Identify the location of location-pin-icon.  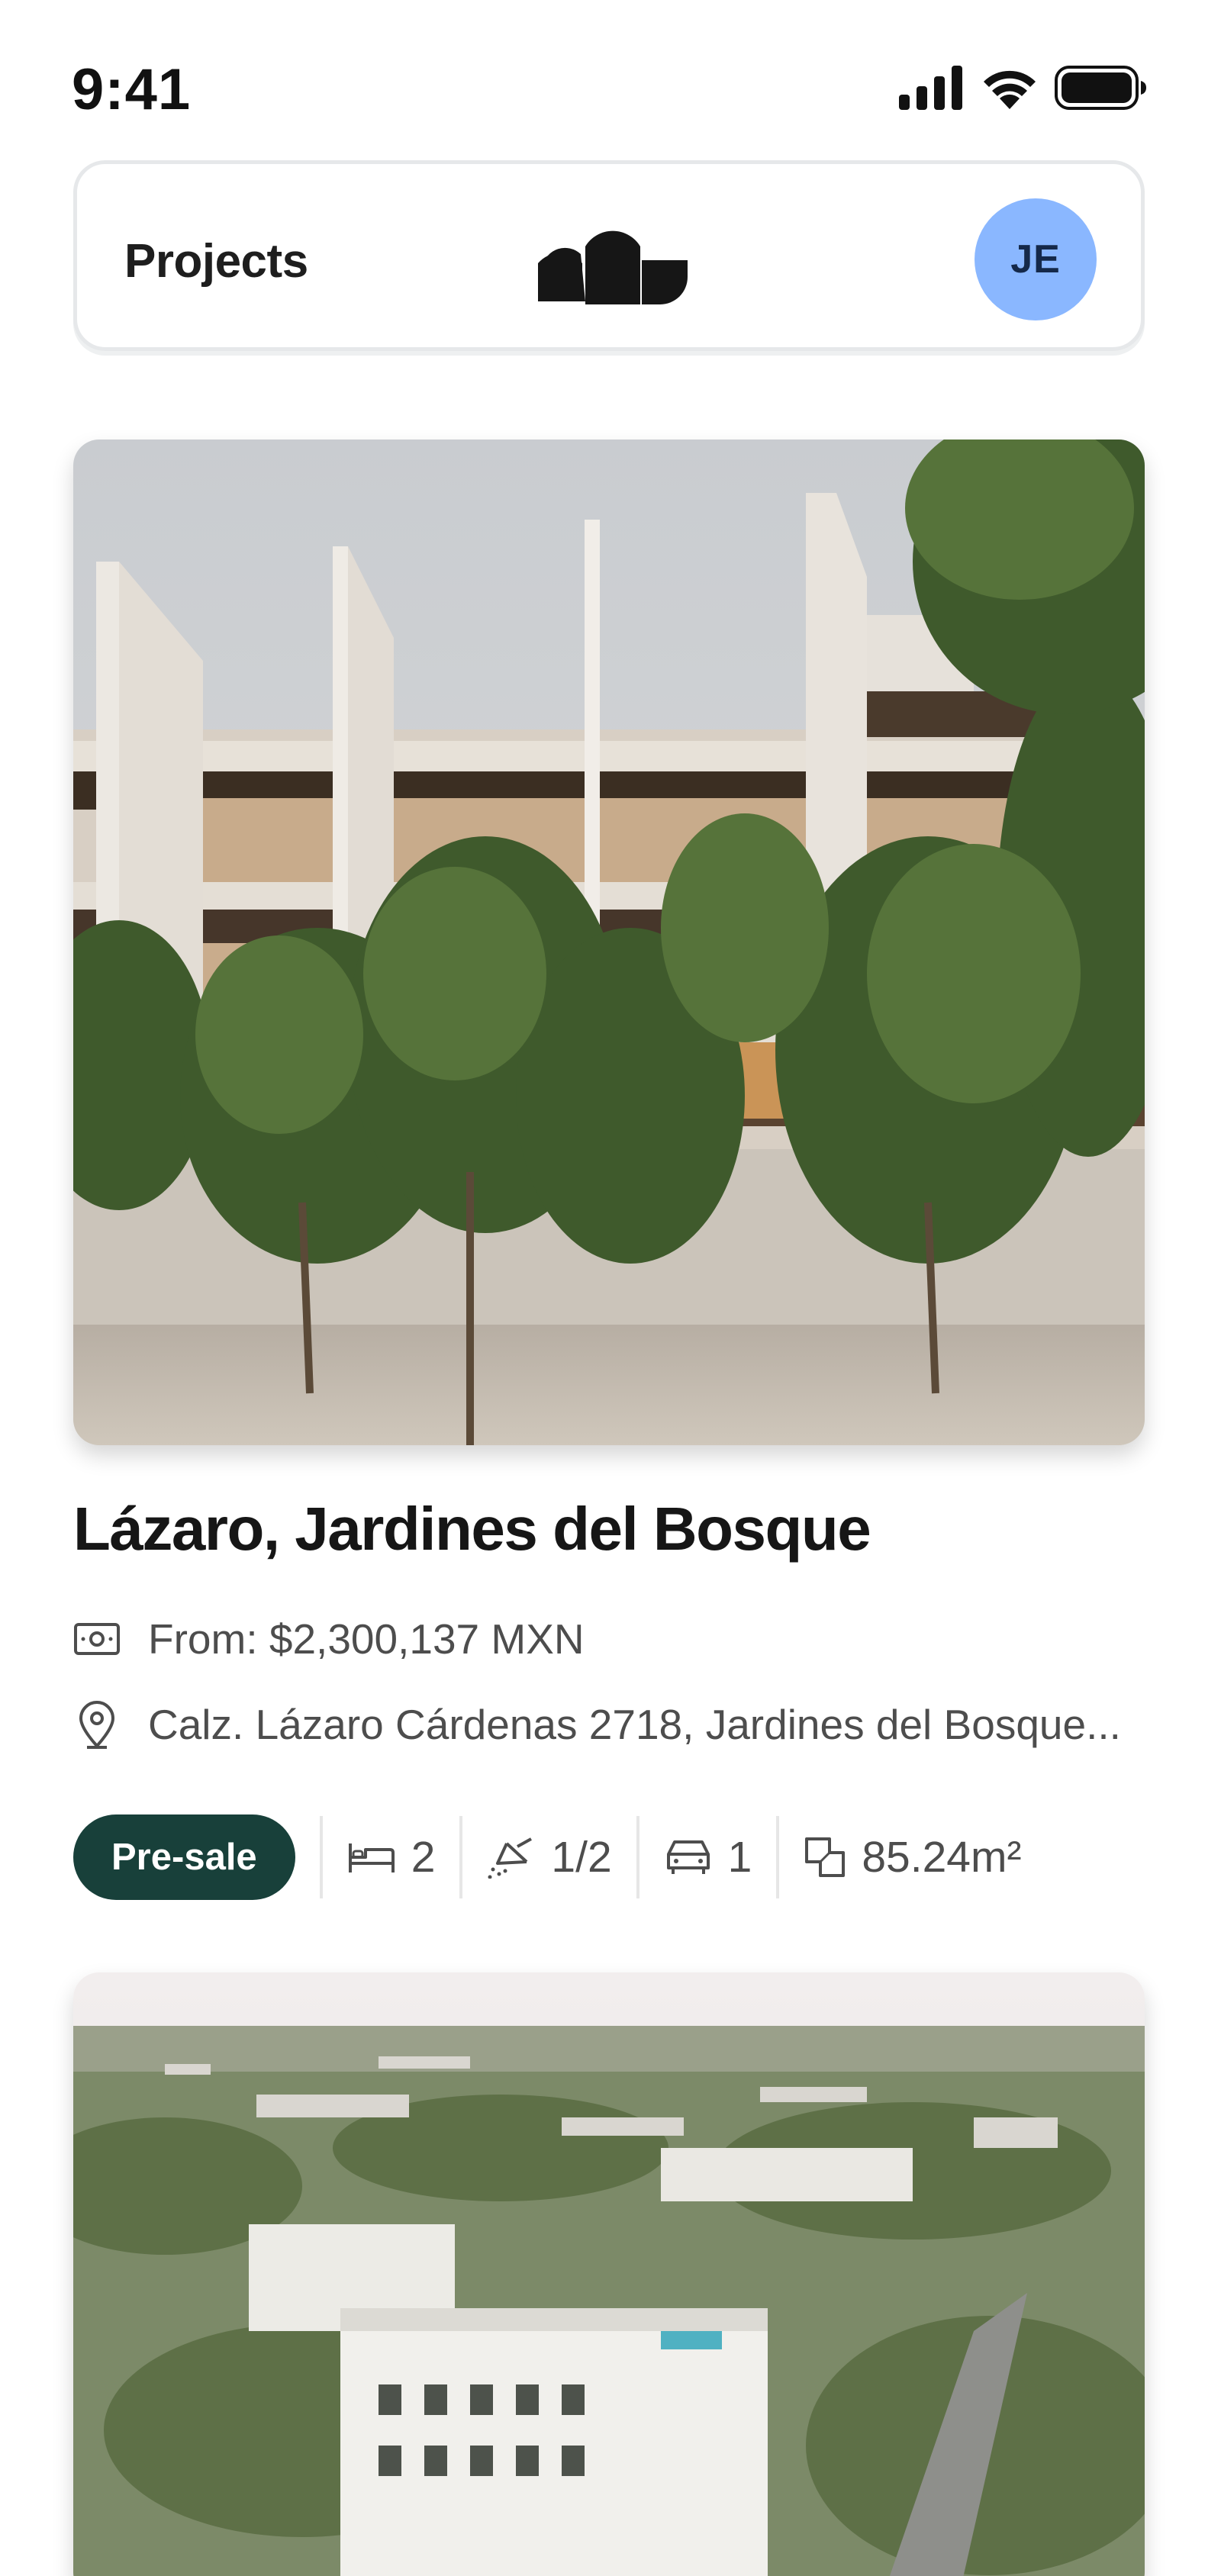
(97, 1725).